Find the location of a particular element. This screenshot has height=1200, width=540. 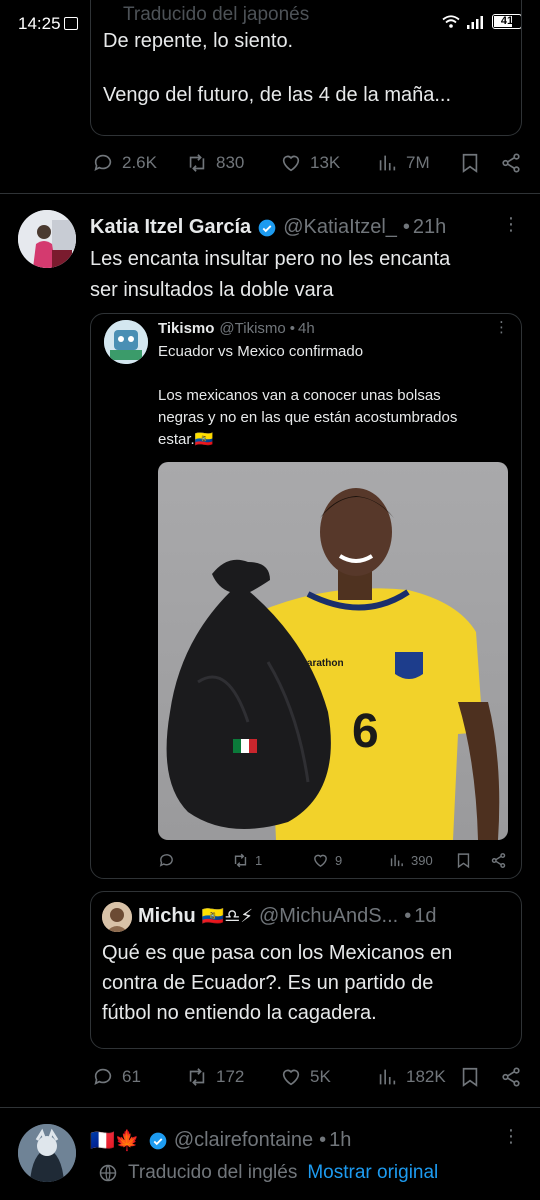

quoted-avatar is located at coordinates (126, 342).